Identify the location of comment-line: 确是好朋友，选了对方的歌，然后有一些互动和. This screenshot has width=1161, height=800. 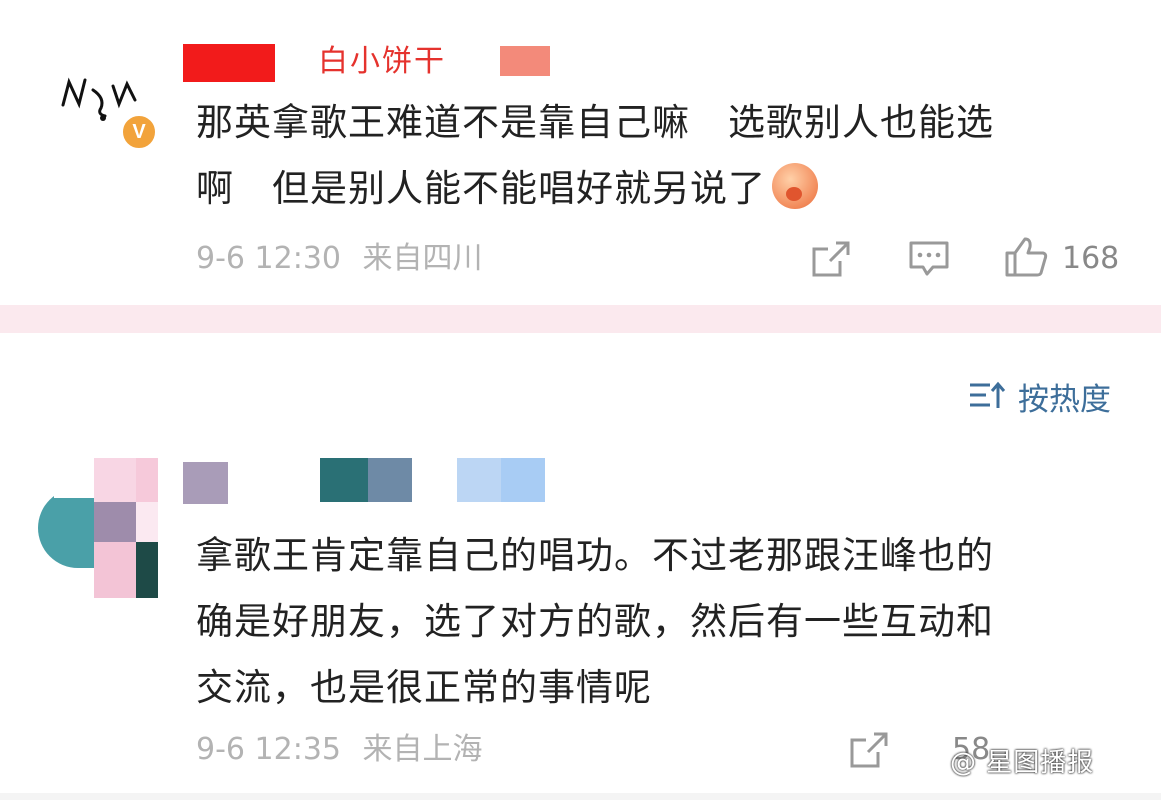
(595, 621).